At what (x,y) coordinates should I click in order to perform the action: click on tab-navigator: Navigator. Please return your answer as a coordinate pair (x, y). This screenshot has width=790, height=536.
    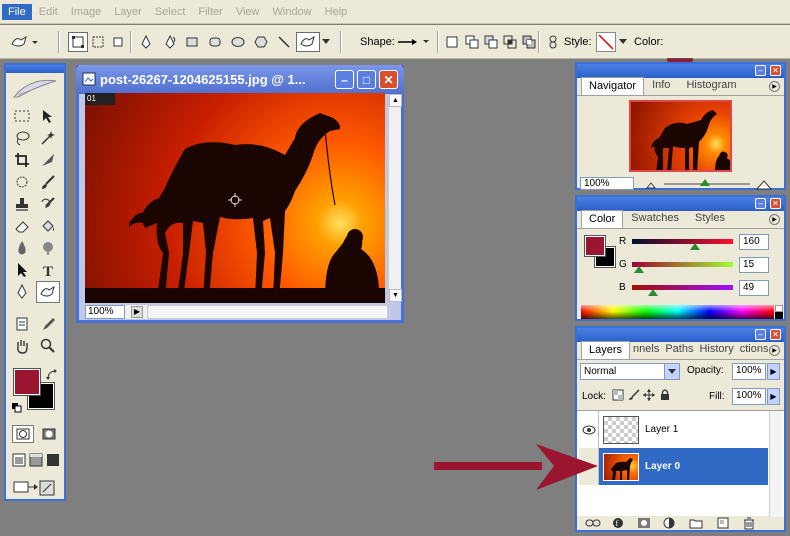
    Looking at the image, I should click on (613, 86).